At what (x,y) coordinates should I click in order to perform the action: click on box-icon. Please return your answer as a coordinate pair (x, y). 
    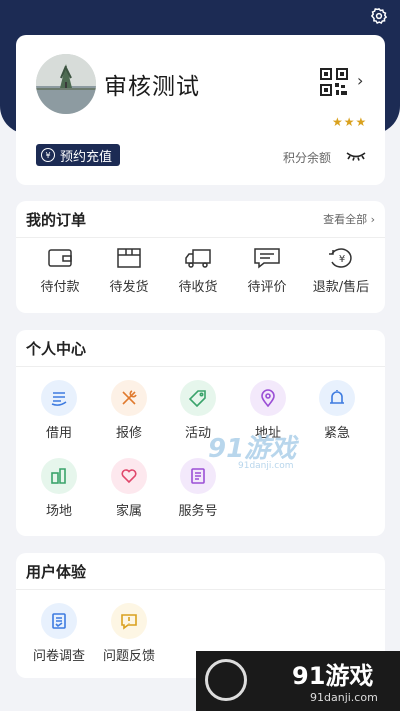
    Looking at the image, I should click on (129, 258).